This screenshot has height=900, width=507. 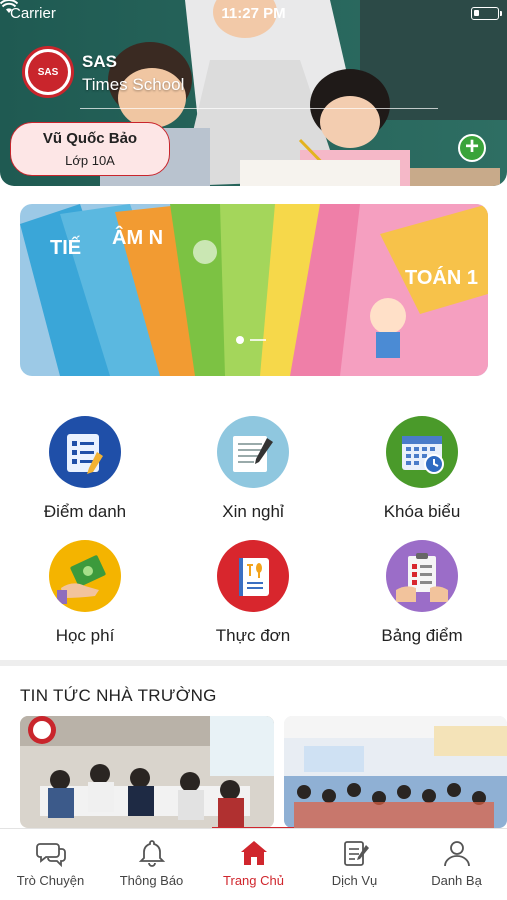 I want to click on menu-tuition-label: Học phí, so click(x=85, y=635).